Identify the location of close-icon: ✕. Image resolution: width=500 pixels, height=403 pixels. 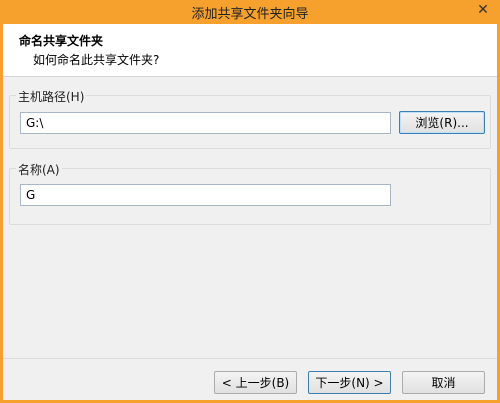
(483, 10).